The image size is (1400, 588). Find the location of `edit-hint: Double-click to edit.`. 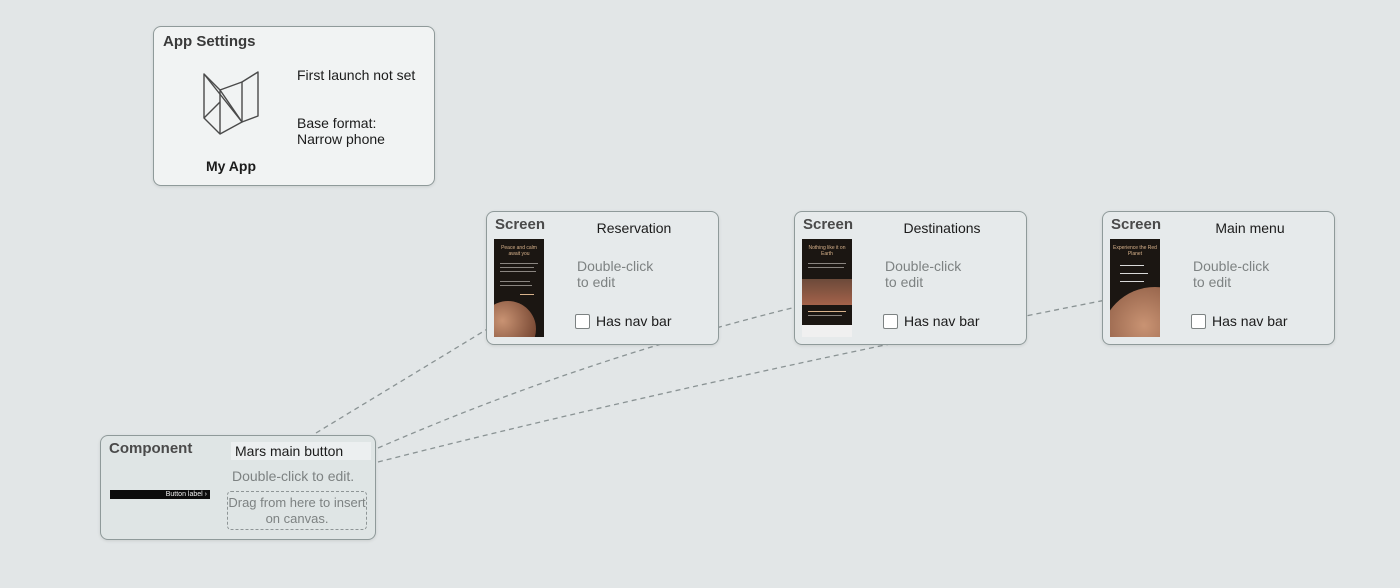

edit-hint: Double-click to edit. is located at coordinates (293, 476).